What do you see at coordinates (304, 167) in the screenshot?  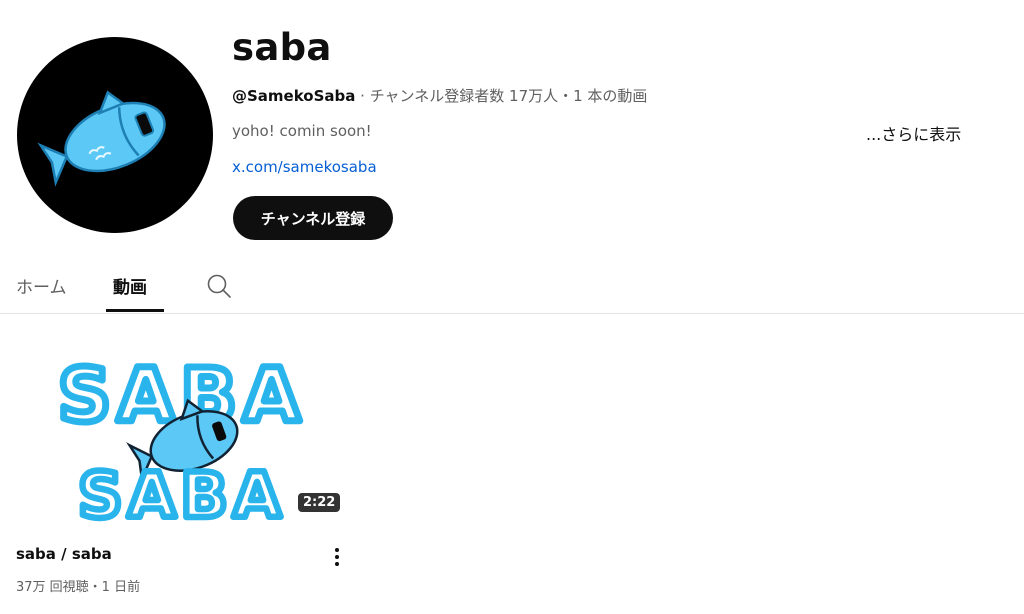 I see `channel-external-link: x.com/samekosaba` at bounding box center [304, 167].